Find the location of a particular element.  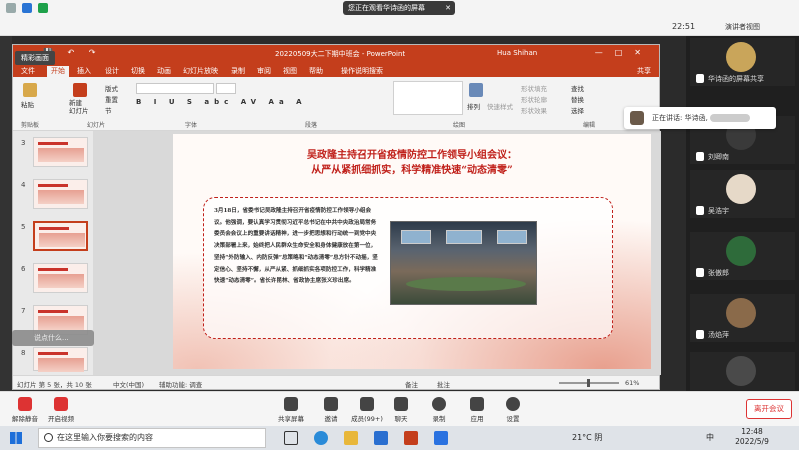

weather-widget: 21°C 阴 is located at coordinates (587, 437).